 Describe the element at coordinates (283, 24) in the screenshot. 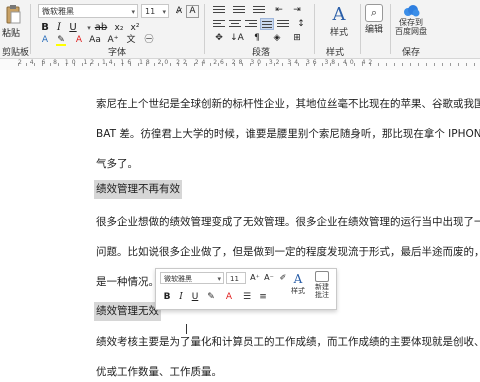

I see `distributed-icon` at that location.